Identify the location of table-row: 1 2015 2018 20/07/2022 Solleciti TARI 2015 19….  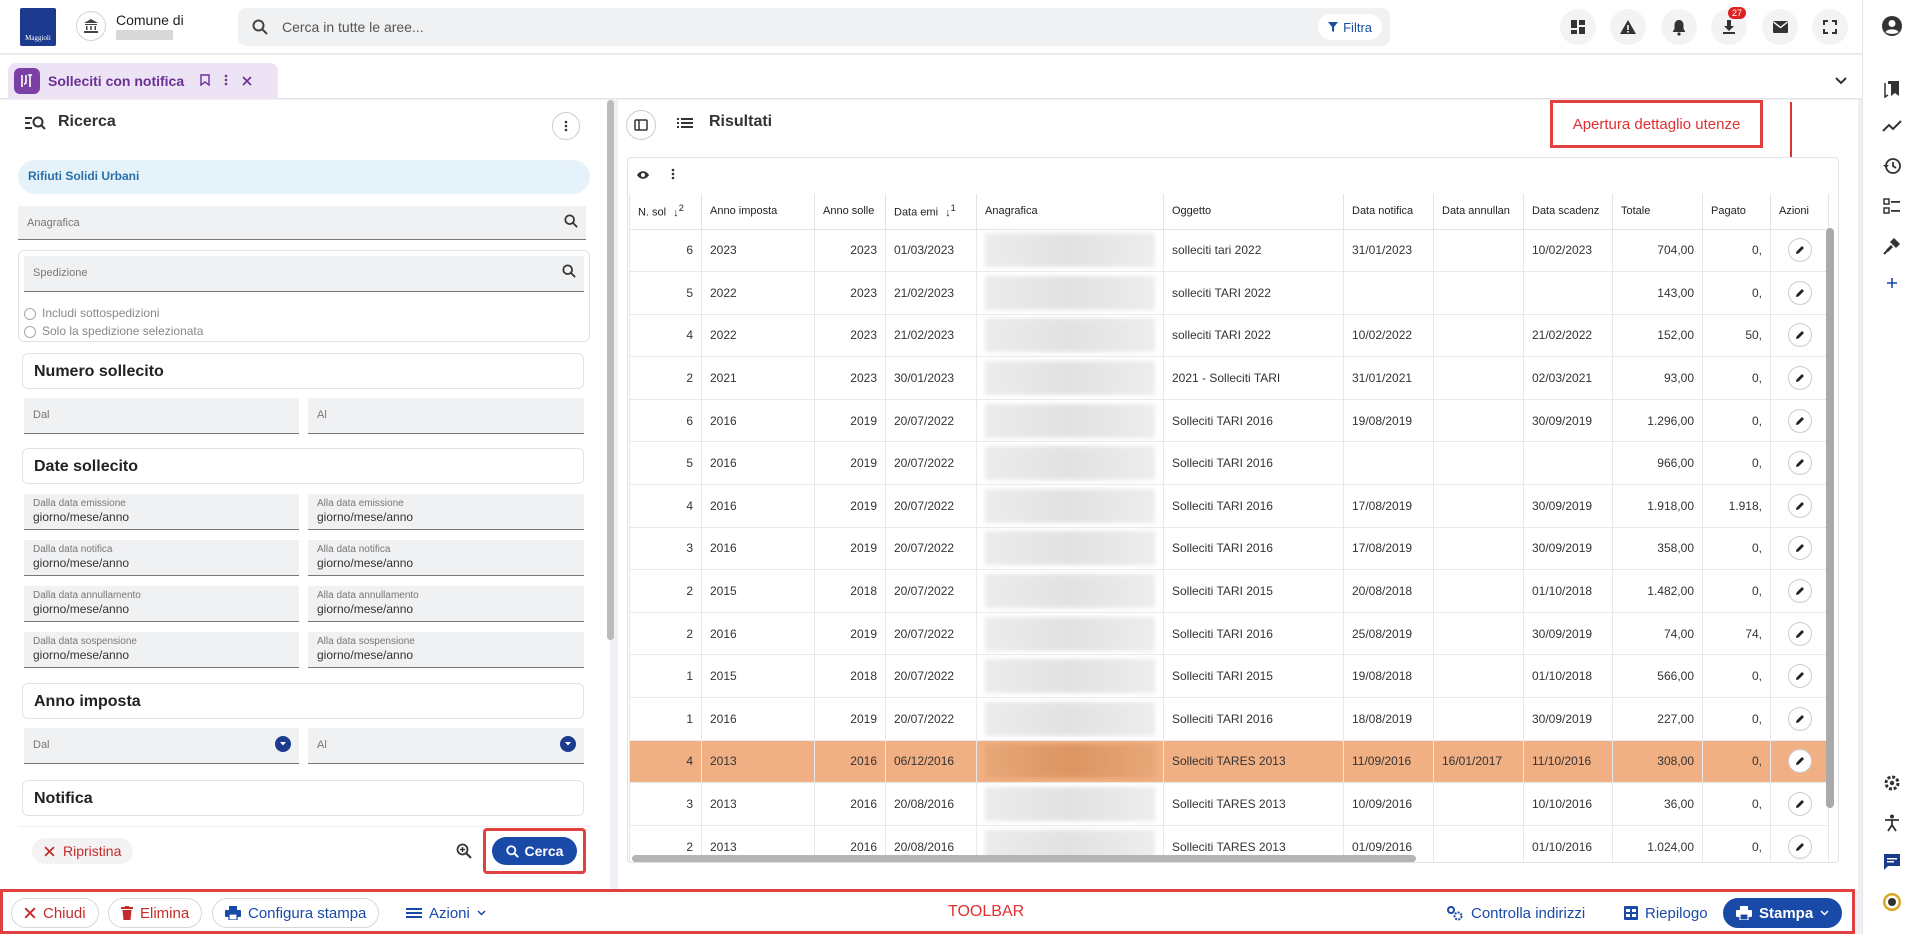
(1229, 676).